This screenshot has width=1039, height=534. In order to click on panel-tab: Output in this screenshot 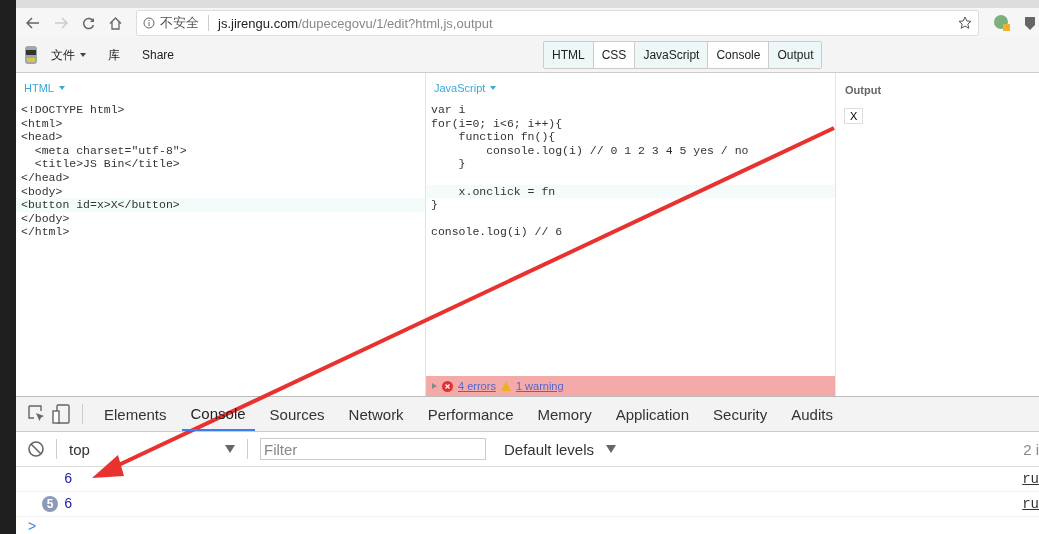, I will do `click(795, 55)`.